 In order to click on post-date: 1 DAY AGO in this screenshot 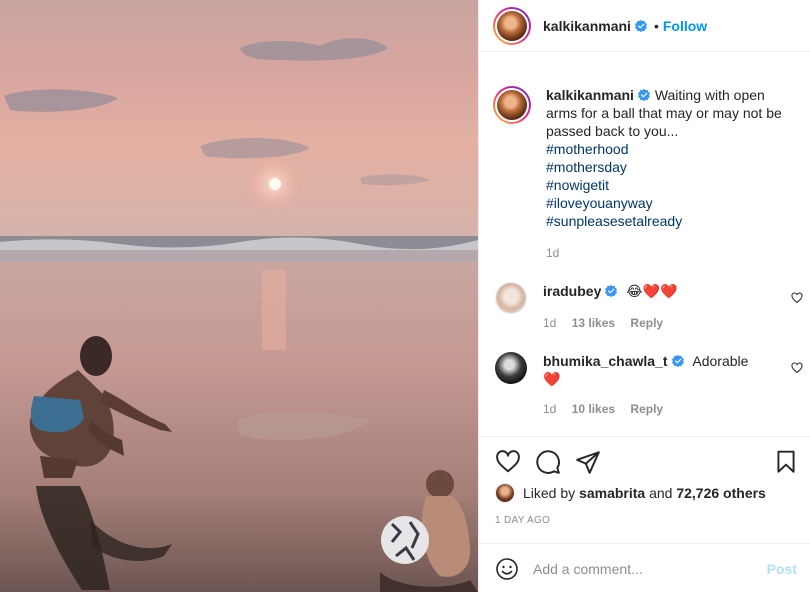, I will do `click(522, 520)`.